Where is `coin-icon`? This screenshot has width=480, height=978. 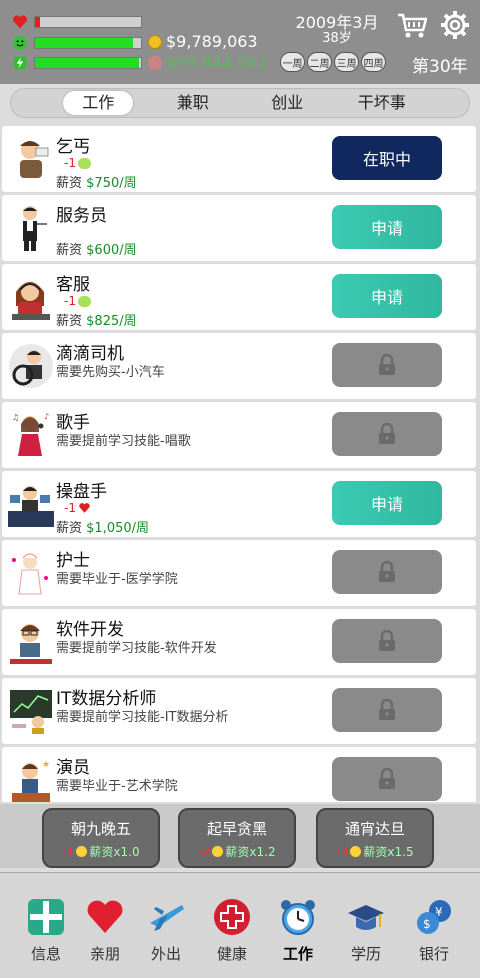
coin-icon is located at coordinates (155, 41).